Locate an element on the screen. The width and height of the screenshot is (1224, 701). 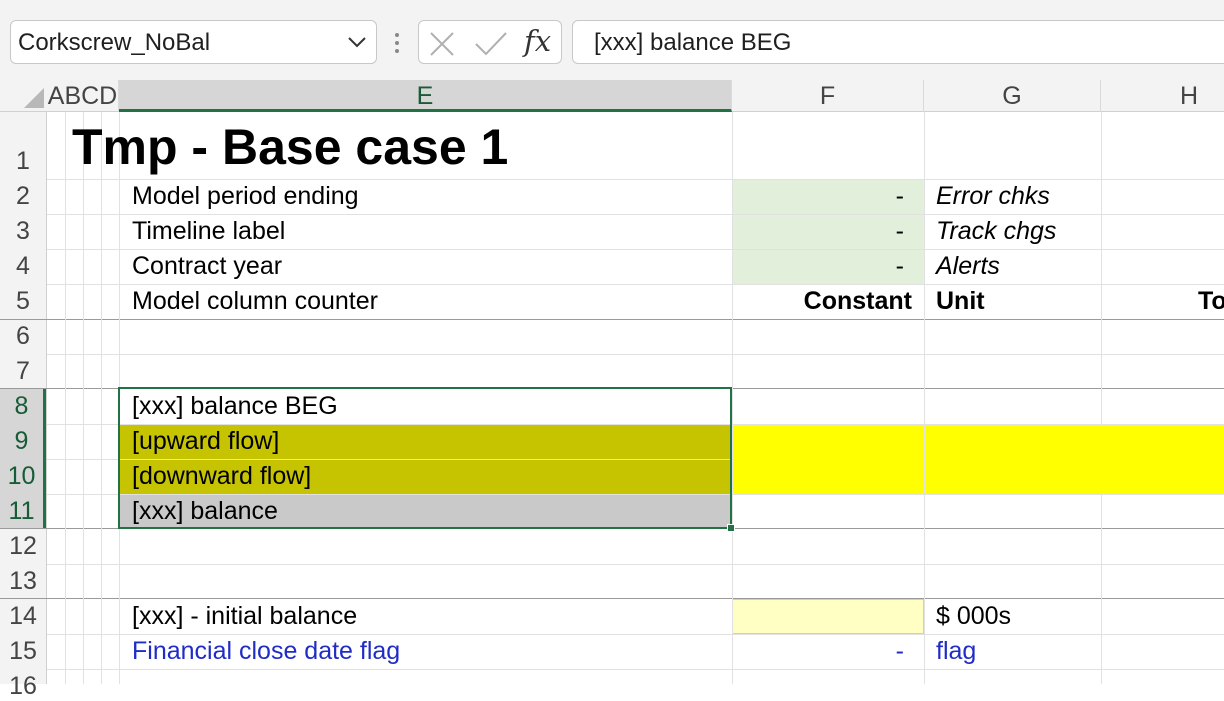
column-header-h: H is located at coordinates (1162, 96).